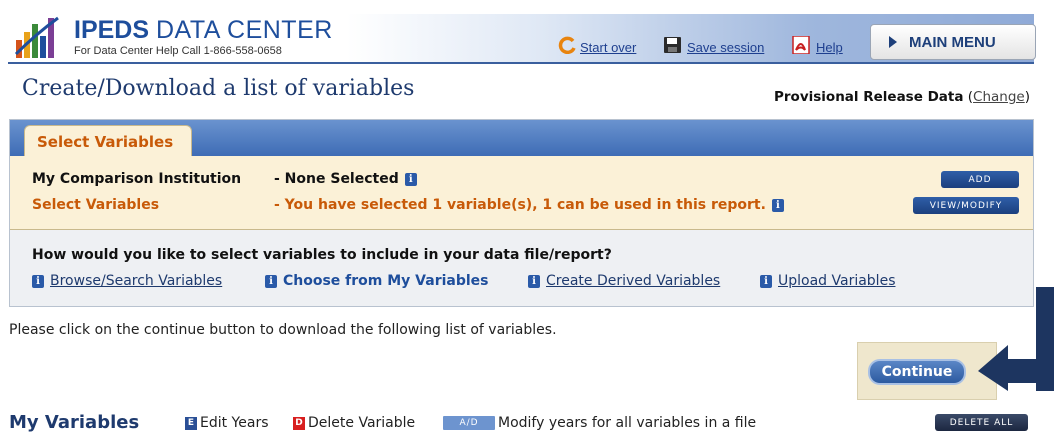 The width and height of the screenshot is (1054, 434). I want to click on edit-years-text: Edit Years, so click(234, 423).